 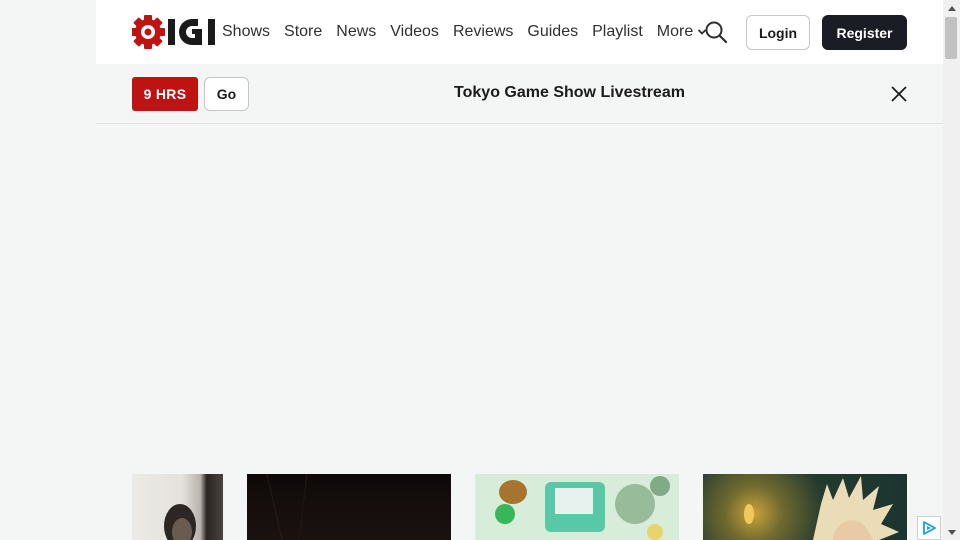 I want to click on nav-store: Store, so click(x=303, y=32).